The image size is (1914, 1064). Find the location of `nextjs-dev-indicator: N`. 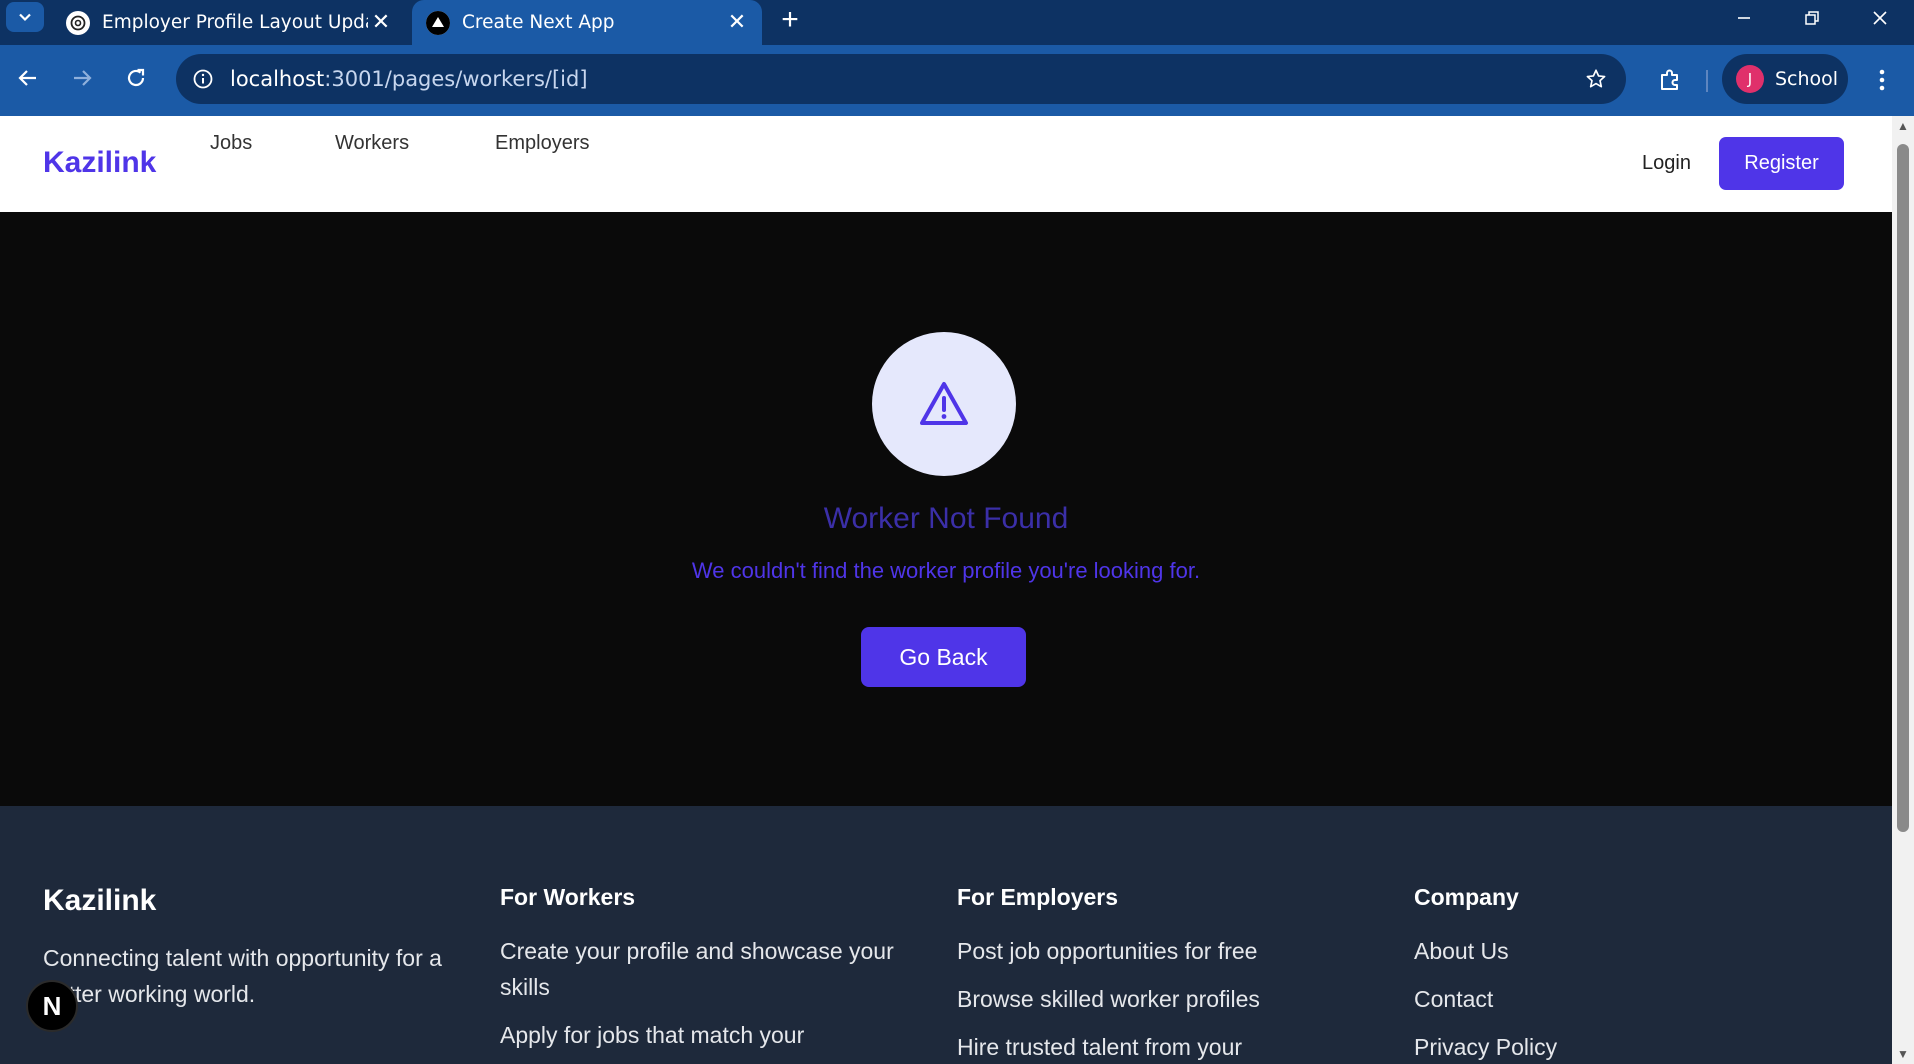

nextjs-dev-indicator: N is located at coordinates (52, 1006).